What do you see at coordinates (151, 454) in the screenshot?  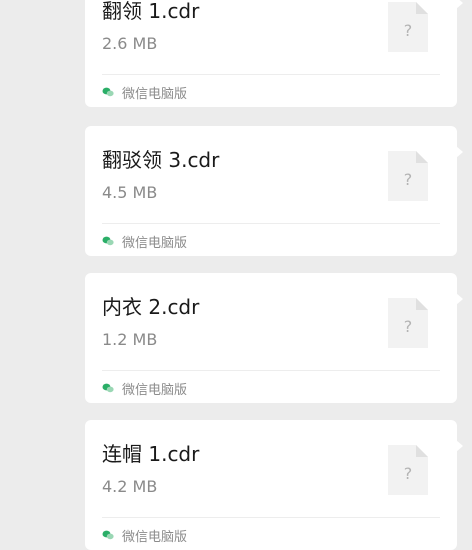 I see `file-name: 连帽 1.cdr` at bounding box center [151, 454].